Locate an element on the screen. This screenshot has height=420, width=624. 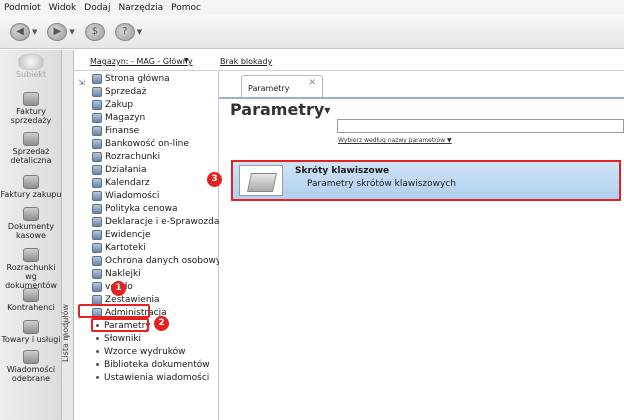
sidebar-item-wiadomosci: Wiadomości odebrane is located at coordinates (31, 366).